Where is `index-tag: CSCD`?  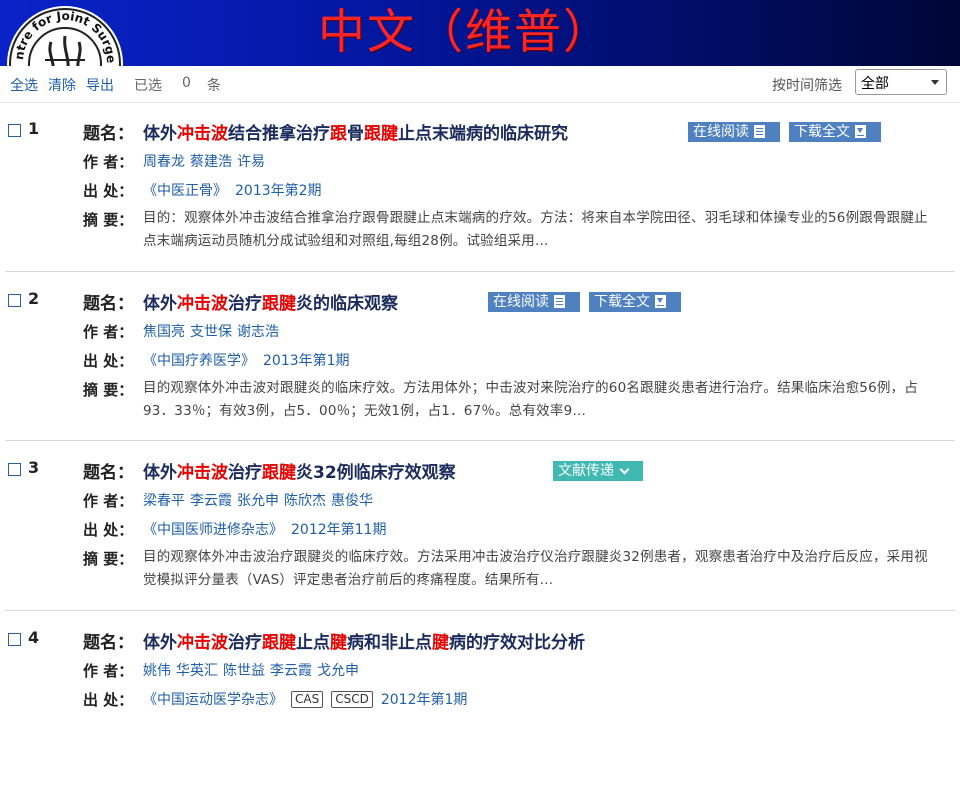
index-tag: CSCD is located at coordinates (352, 699).